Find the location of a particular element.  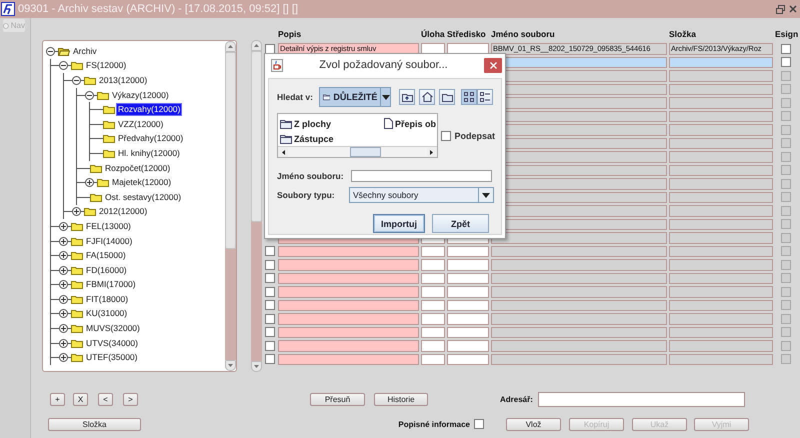

list-view-button is located at coordinates (469, 97).